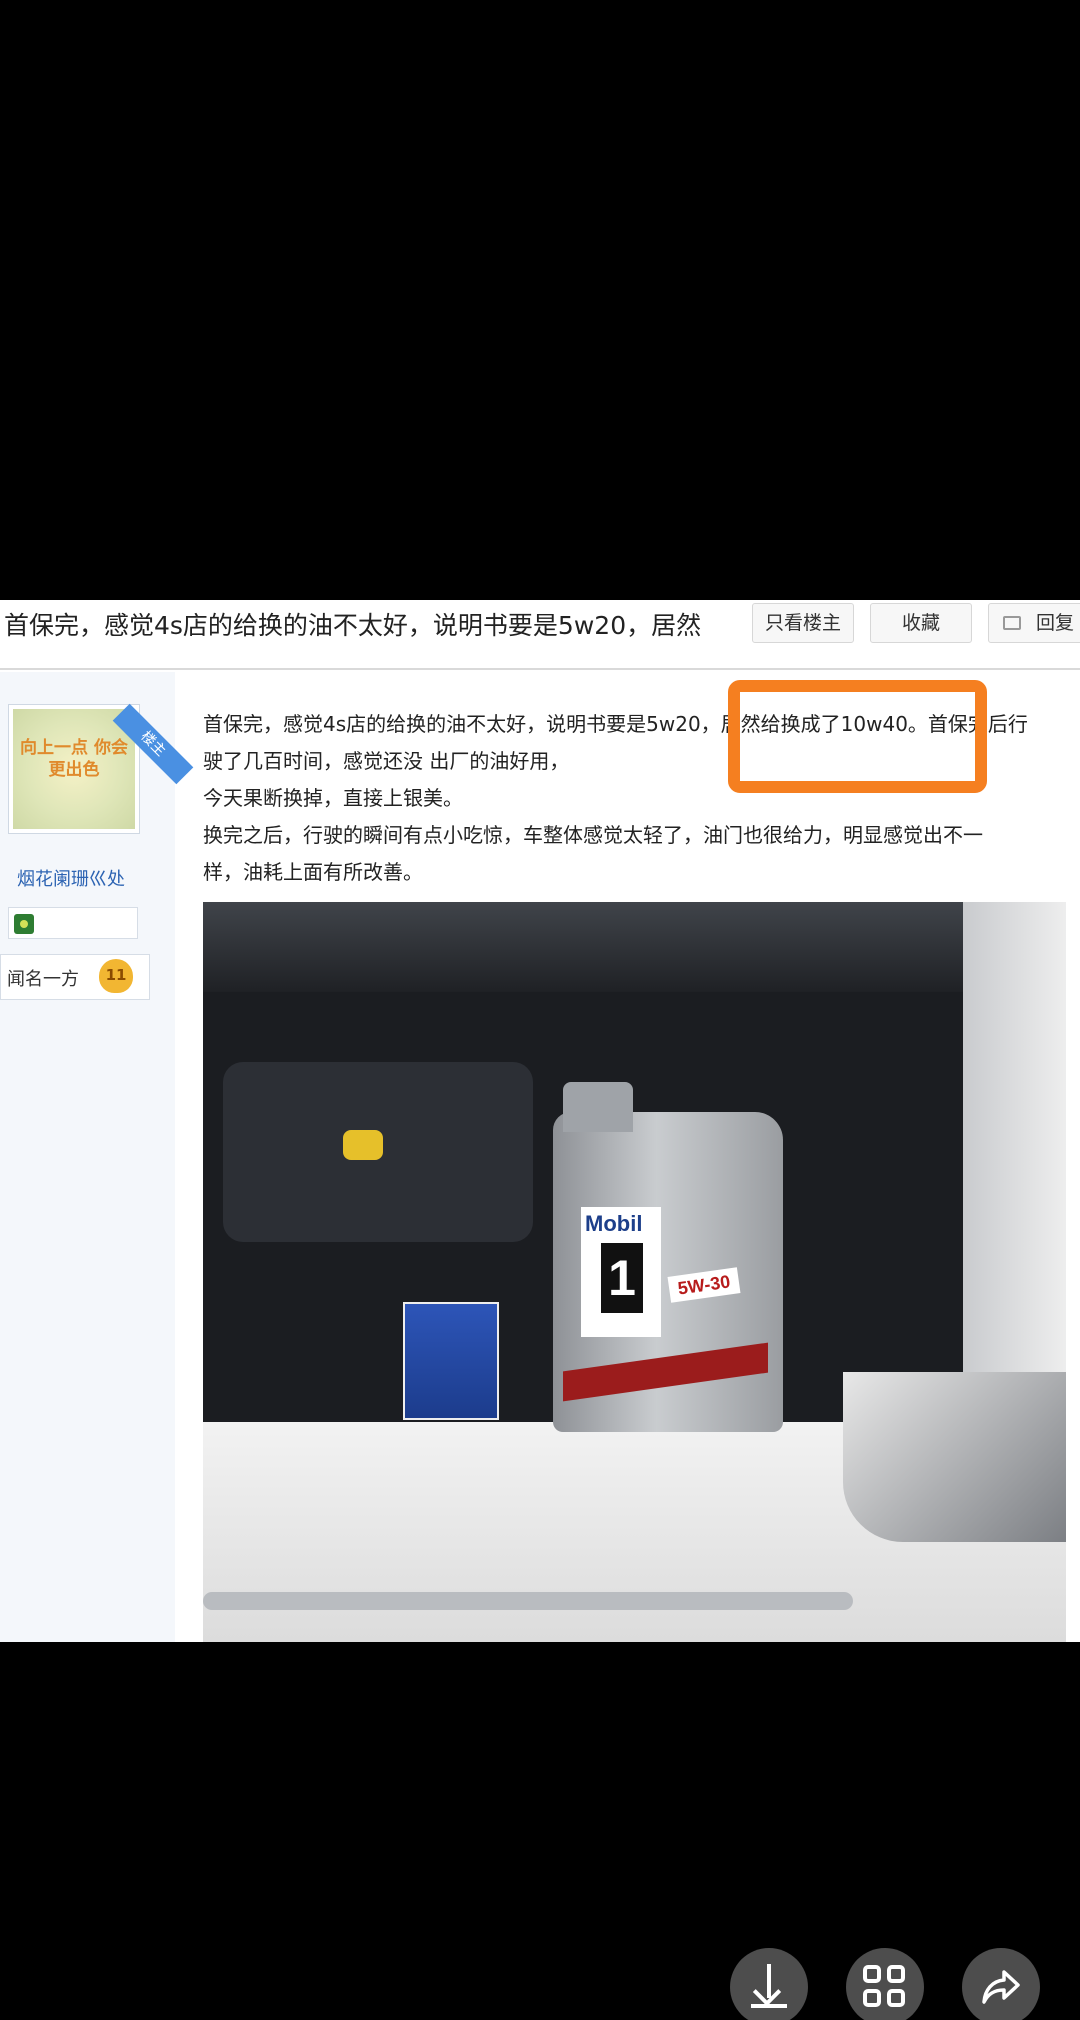  I want to click on bottle-cap, so click(598, 1107).